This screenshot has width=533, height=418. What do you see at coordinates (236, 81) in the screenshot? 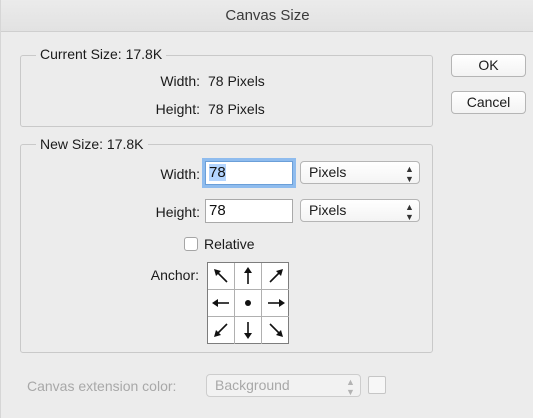
I see `current-width-value: 78 Pixels` at bounding box center [236, 81].